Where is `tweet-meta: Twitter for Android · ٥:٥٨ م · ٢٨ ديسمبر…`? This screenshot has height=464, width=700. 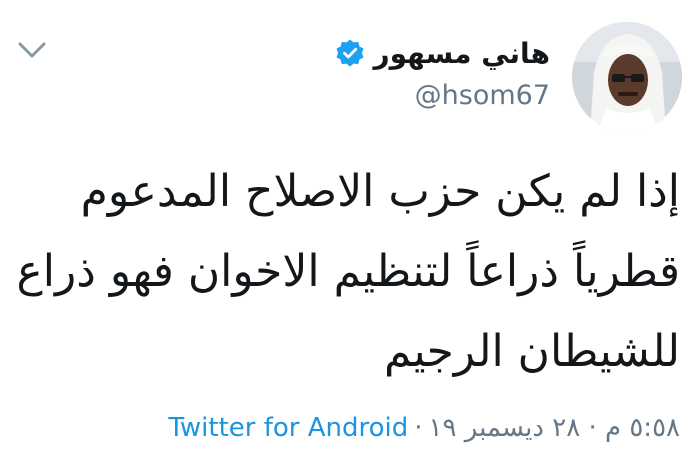 tweet-meta: Twitter for Android · ٥:٥٨ م · ٢٨ ديسمبر… is located at coordinates (424, 428).